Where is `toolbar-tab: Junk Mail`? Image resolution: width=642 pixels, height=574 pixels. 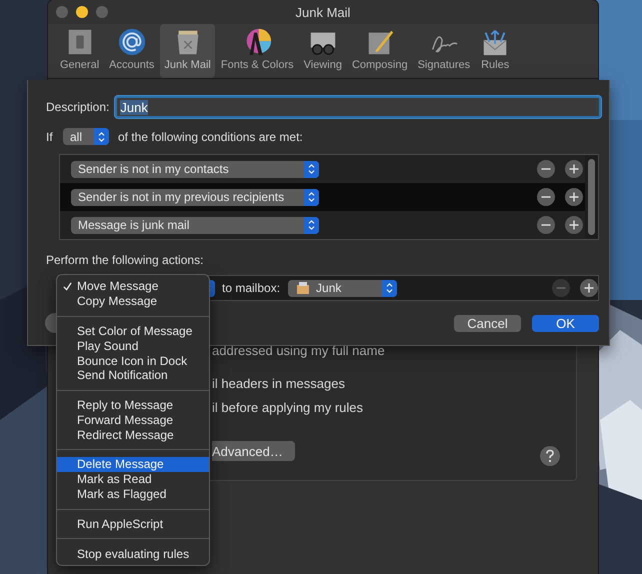 toolbar-tab: Junk Mail is located at coordinates (187, 51).